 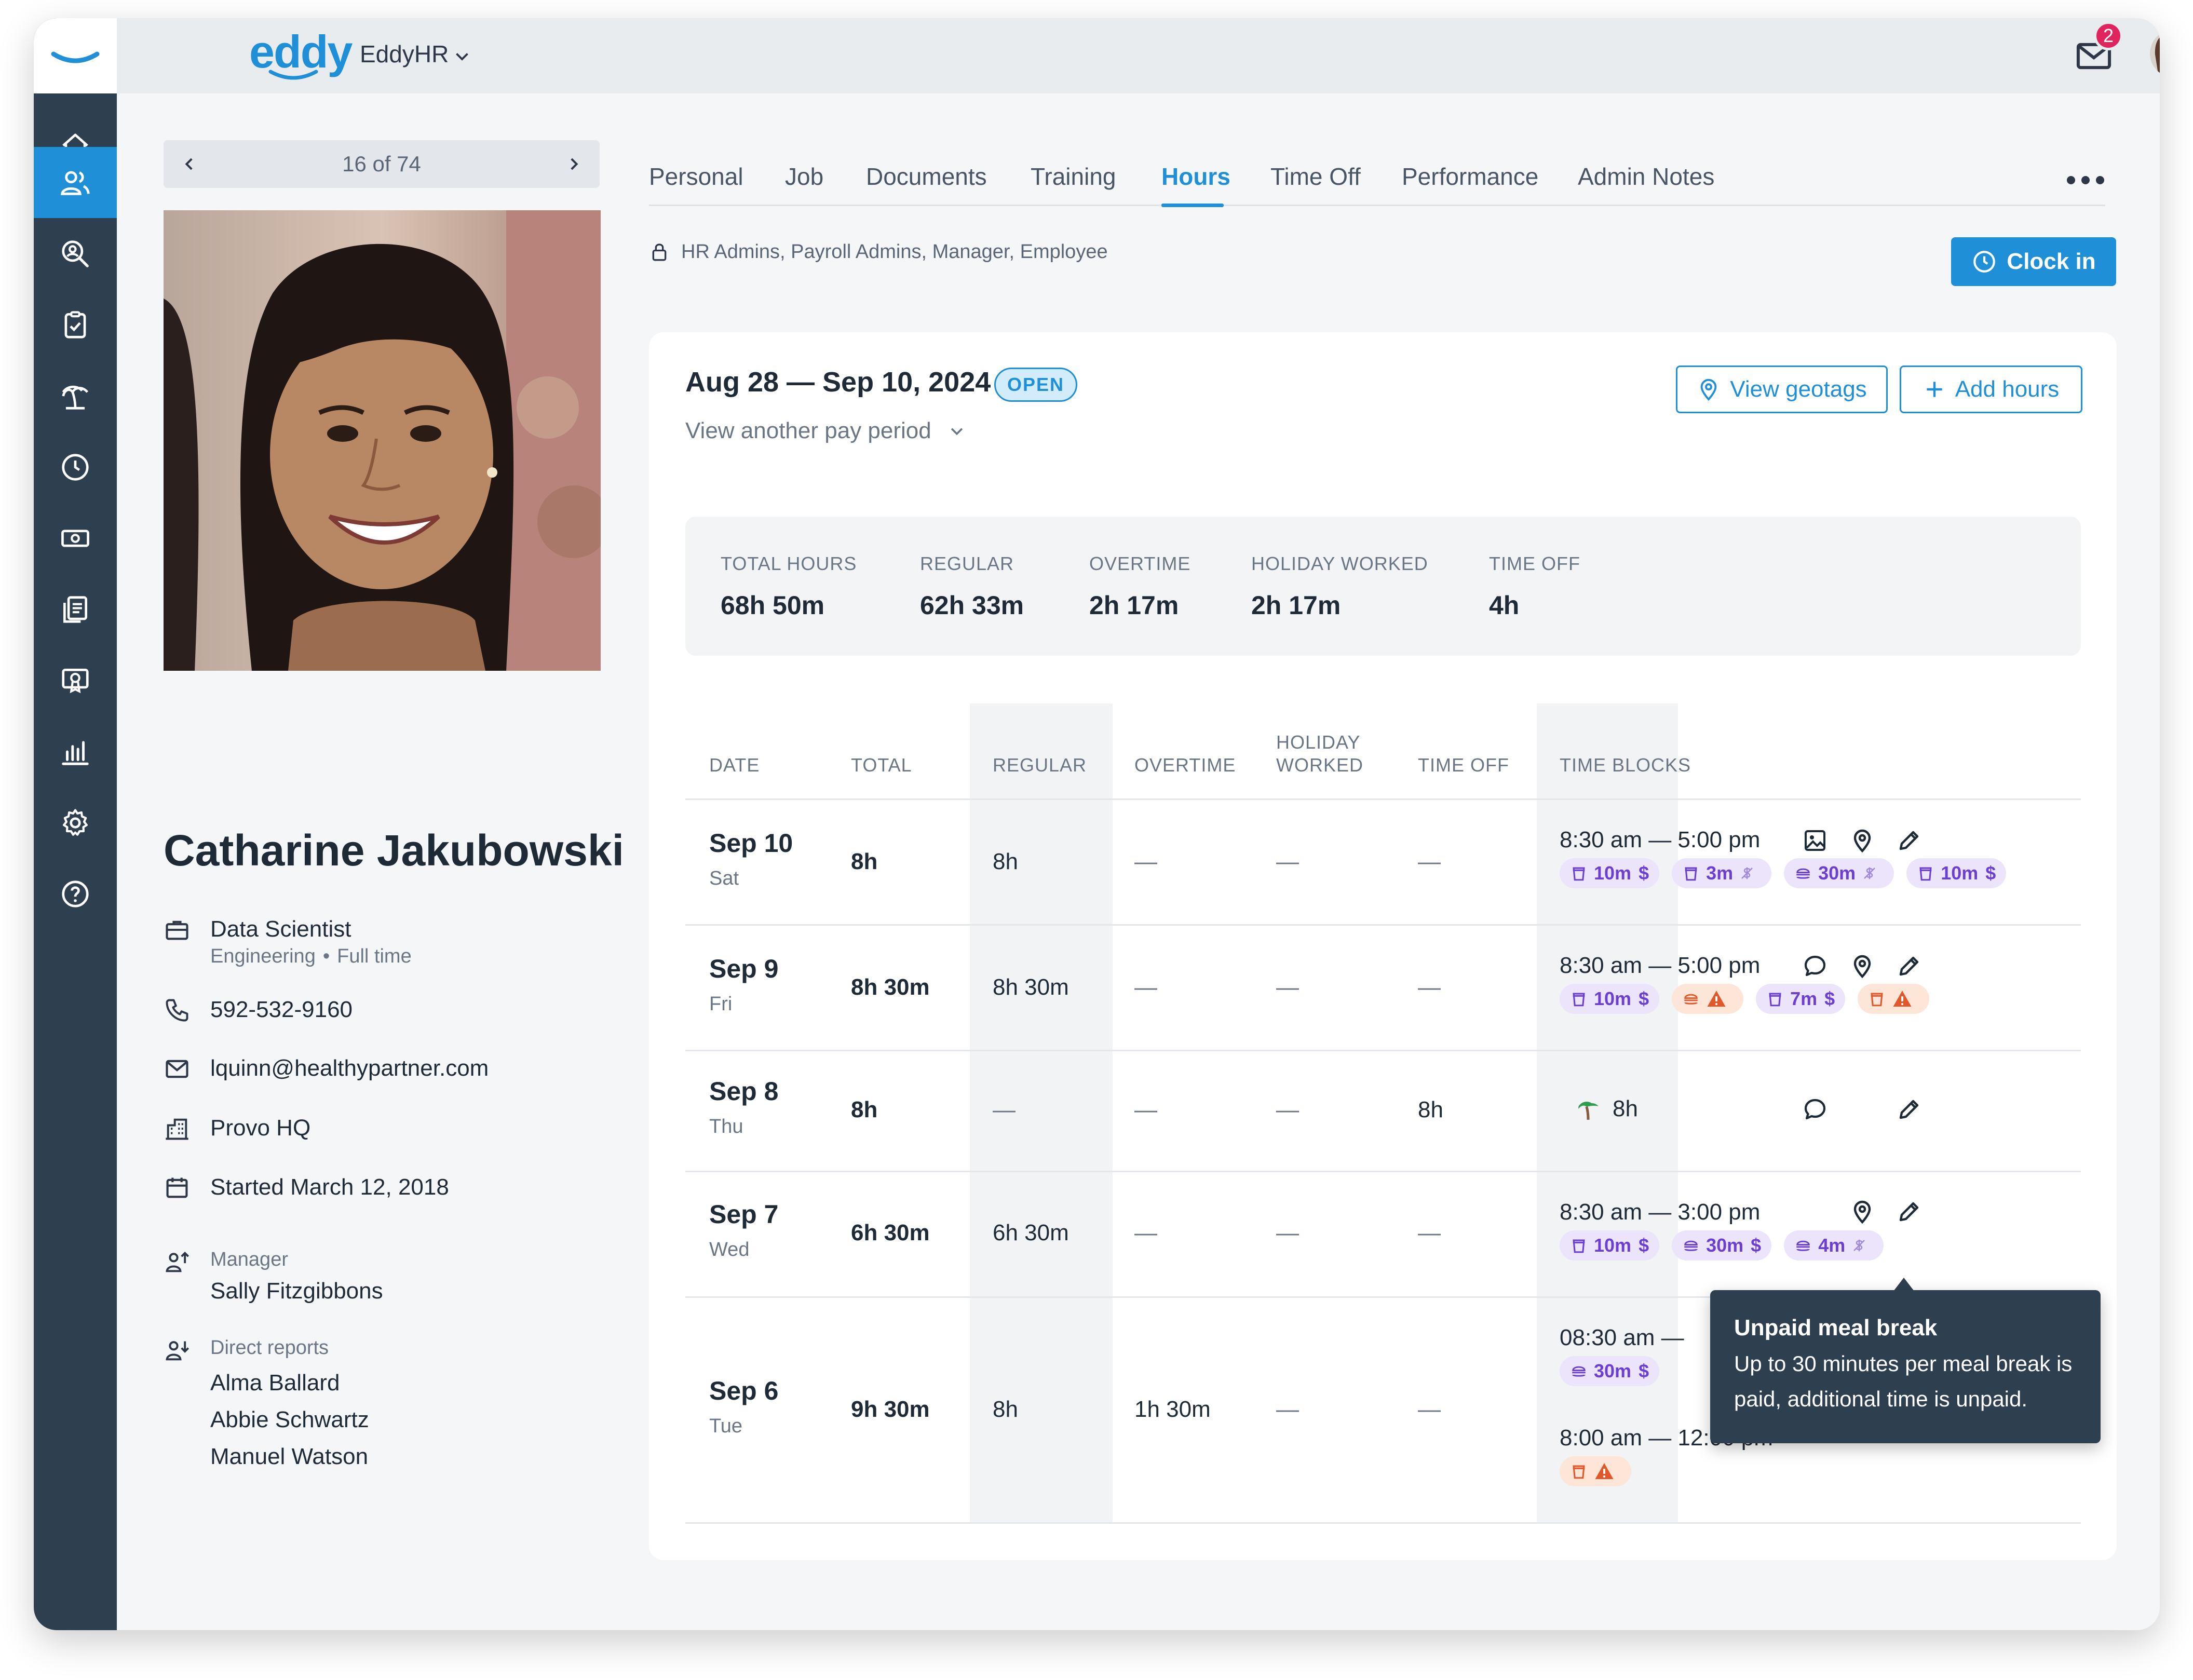 I want to click on break-chip: 7m $, so click(x=1801, y=999).